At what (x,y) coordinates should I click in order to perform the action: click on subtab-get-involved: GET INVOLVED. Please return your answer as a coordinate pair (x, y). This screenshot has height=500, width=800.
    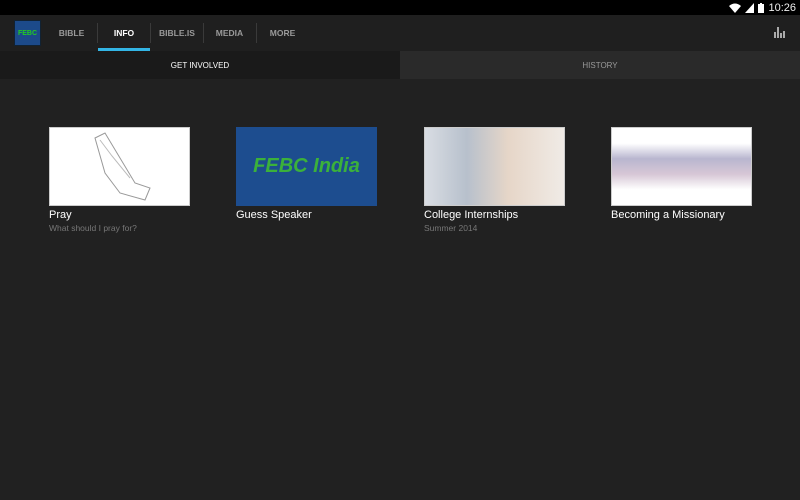
    Looking at the image, I should click on (200, 65).